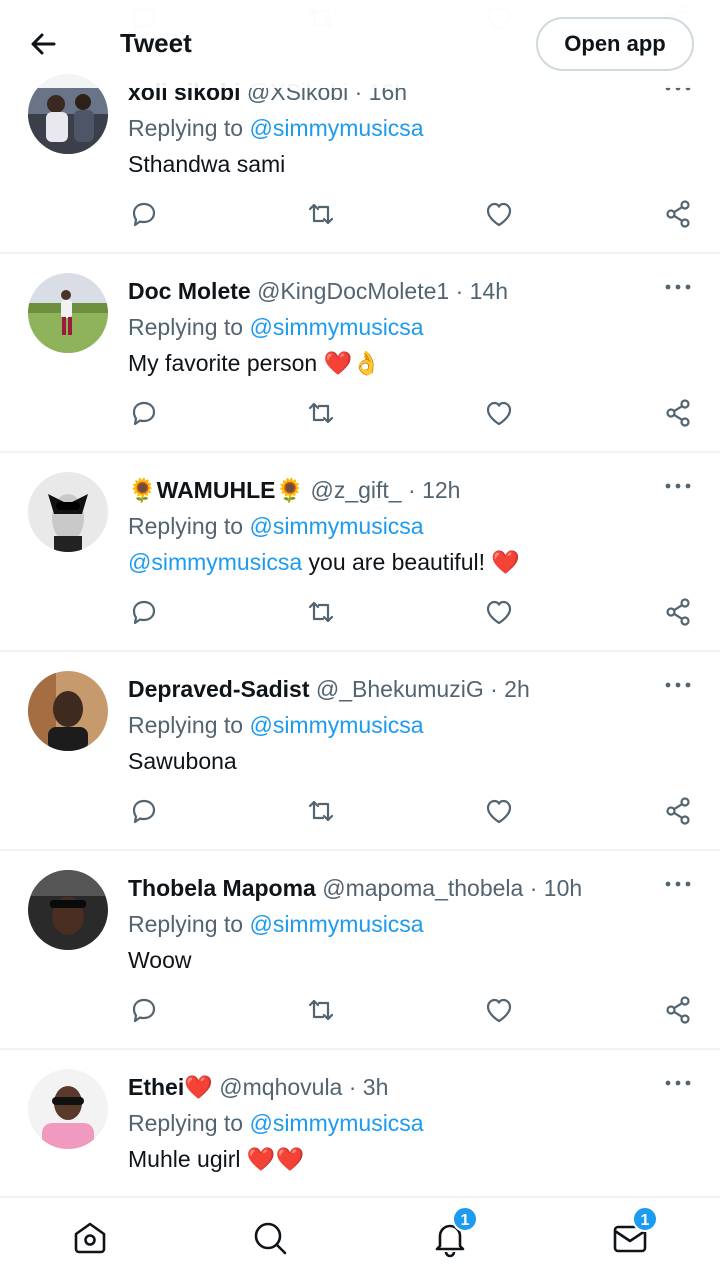  I want to click on tweet-header: 🌻WAMUHLE🌻 @z_gift_ · 12h, so click(294, 490).